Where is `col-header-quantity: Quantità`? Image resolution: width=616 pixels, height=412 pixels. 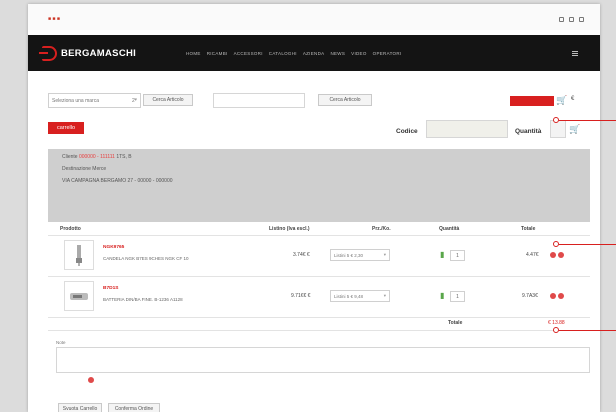
col-header-quantity: Quantità is located at coordinates (449, 229).